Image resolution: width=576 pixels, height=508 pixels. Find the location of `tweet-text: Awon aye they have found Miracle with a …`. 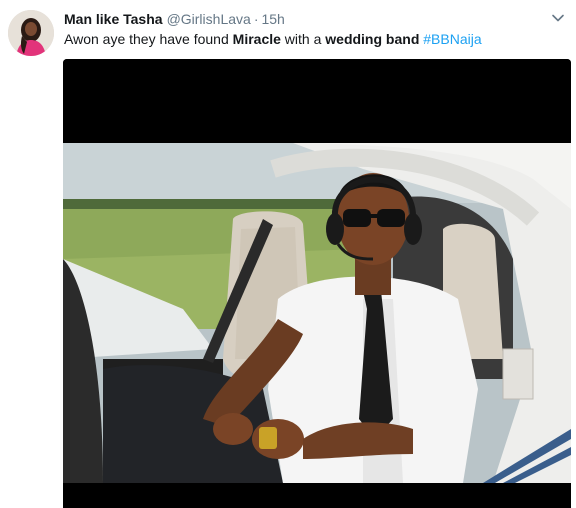

tweet-text: Awon aye they have found Miracle with a … is located at coordinates (315, 39).